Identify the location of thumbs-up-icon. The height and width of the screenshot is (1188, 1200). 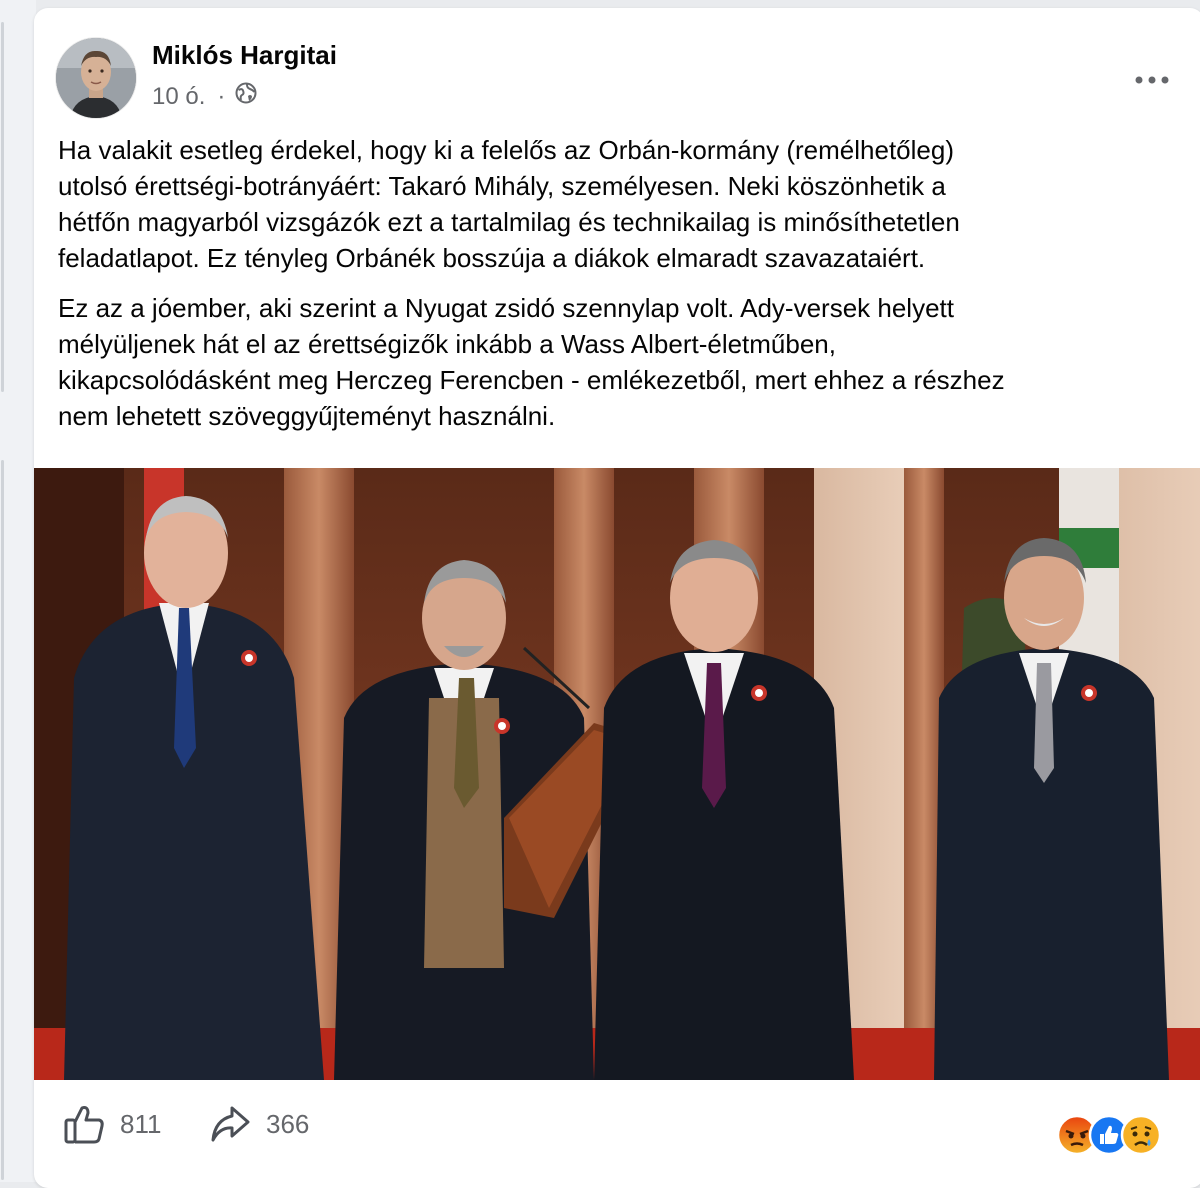
(84, 1125).